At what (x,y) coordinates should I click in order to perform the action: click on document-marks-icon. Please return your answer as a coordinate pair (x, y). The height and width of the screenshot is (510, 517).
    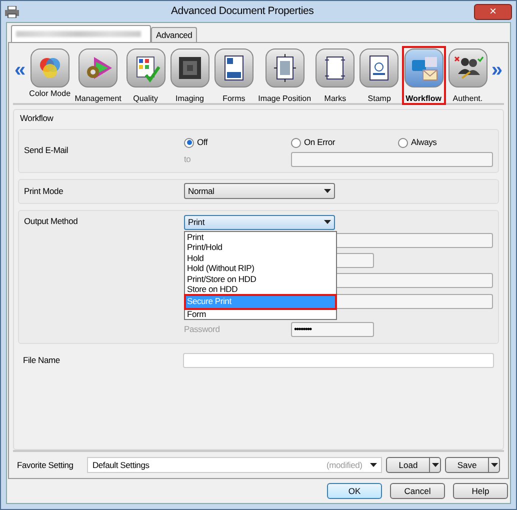
    Looking at the image, I should click on (335, 68).